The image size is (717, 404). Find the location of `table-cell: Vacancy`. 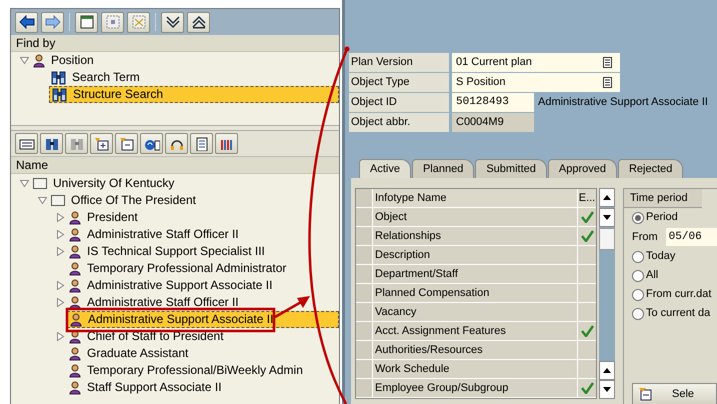

table-cell: Vacancy is located at coordinates (475, 312).